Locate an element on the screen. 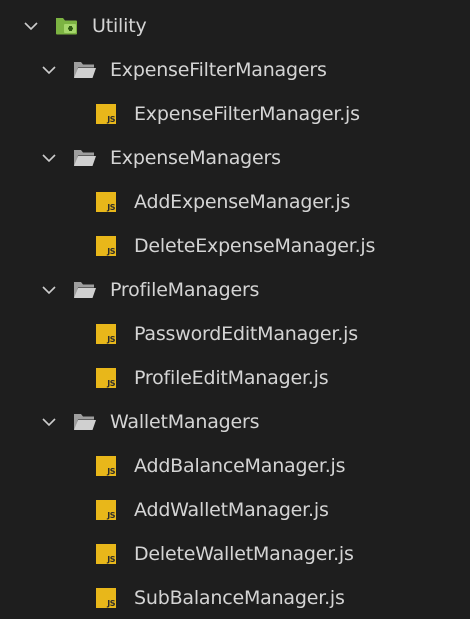 The width and height of the screenshot is (470, 619). tree-item-wallet-managers: WalletManagers is located at coordinates (235, 422).